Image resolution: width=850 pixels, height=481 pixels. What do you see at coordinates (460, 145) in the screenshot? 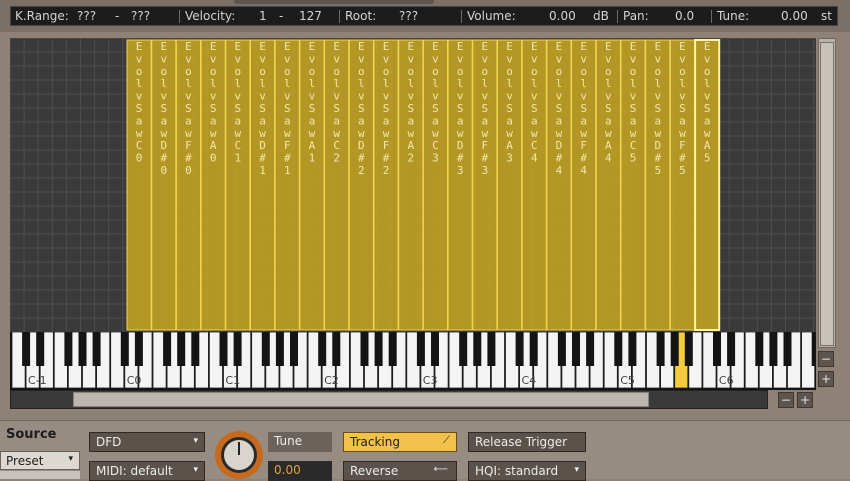
I see `zone-label-char: D` at bounding box center [460, 145].